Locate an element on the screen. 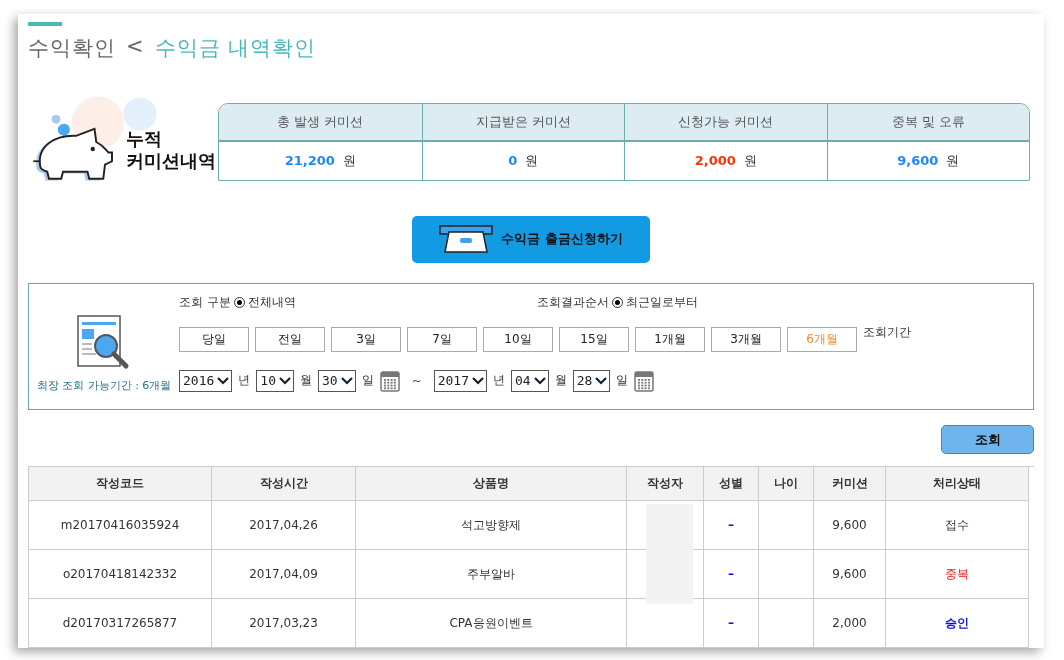 This screenshot has height=660, width=1064. radio-label: 전체내역 is located at coordinates (271, 302).